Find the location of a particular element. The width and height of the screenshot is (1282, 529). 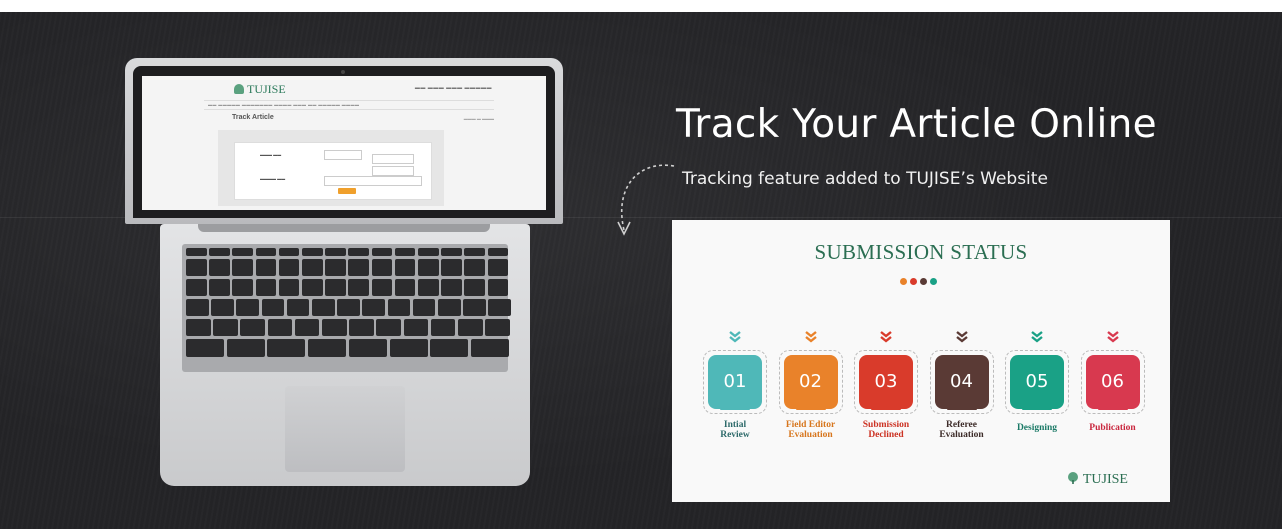

step-number: 01 is located at coordinates (735, 382).